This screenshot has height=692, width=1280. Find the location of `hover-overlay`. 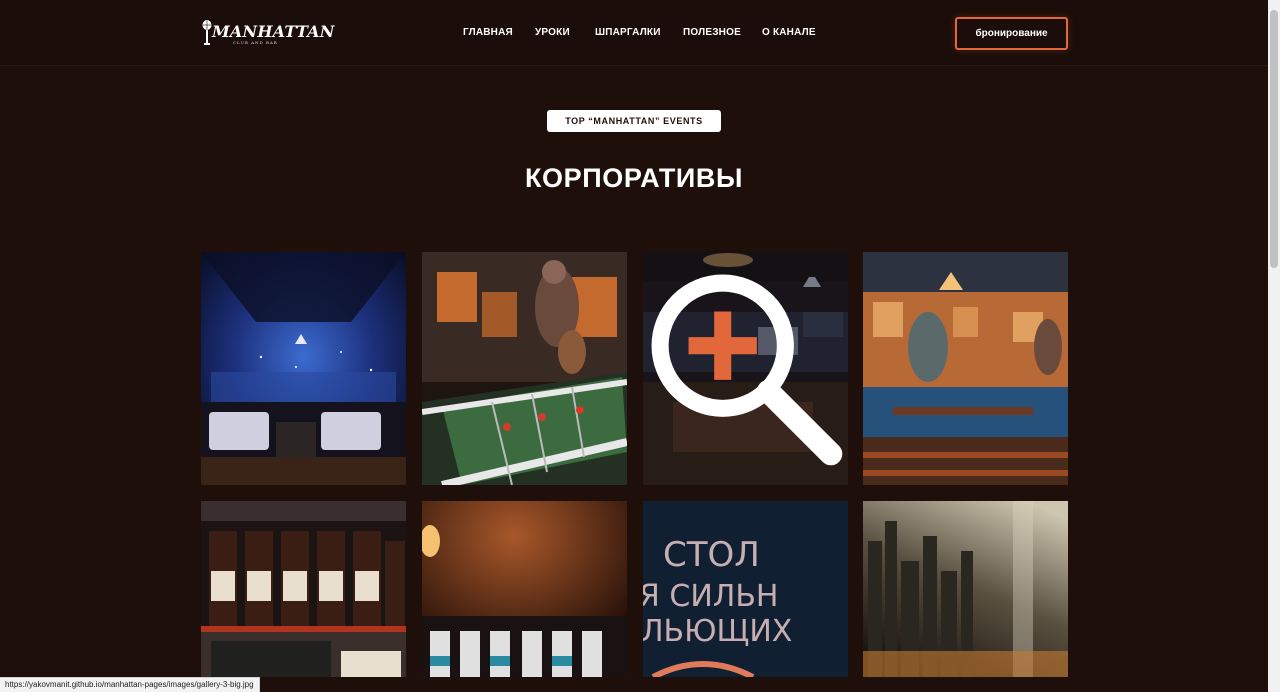

hover-overlay is located at coordinates (745, 368).